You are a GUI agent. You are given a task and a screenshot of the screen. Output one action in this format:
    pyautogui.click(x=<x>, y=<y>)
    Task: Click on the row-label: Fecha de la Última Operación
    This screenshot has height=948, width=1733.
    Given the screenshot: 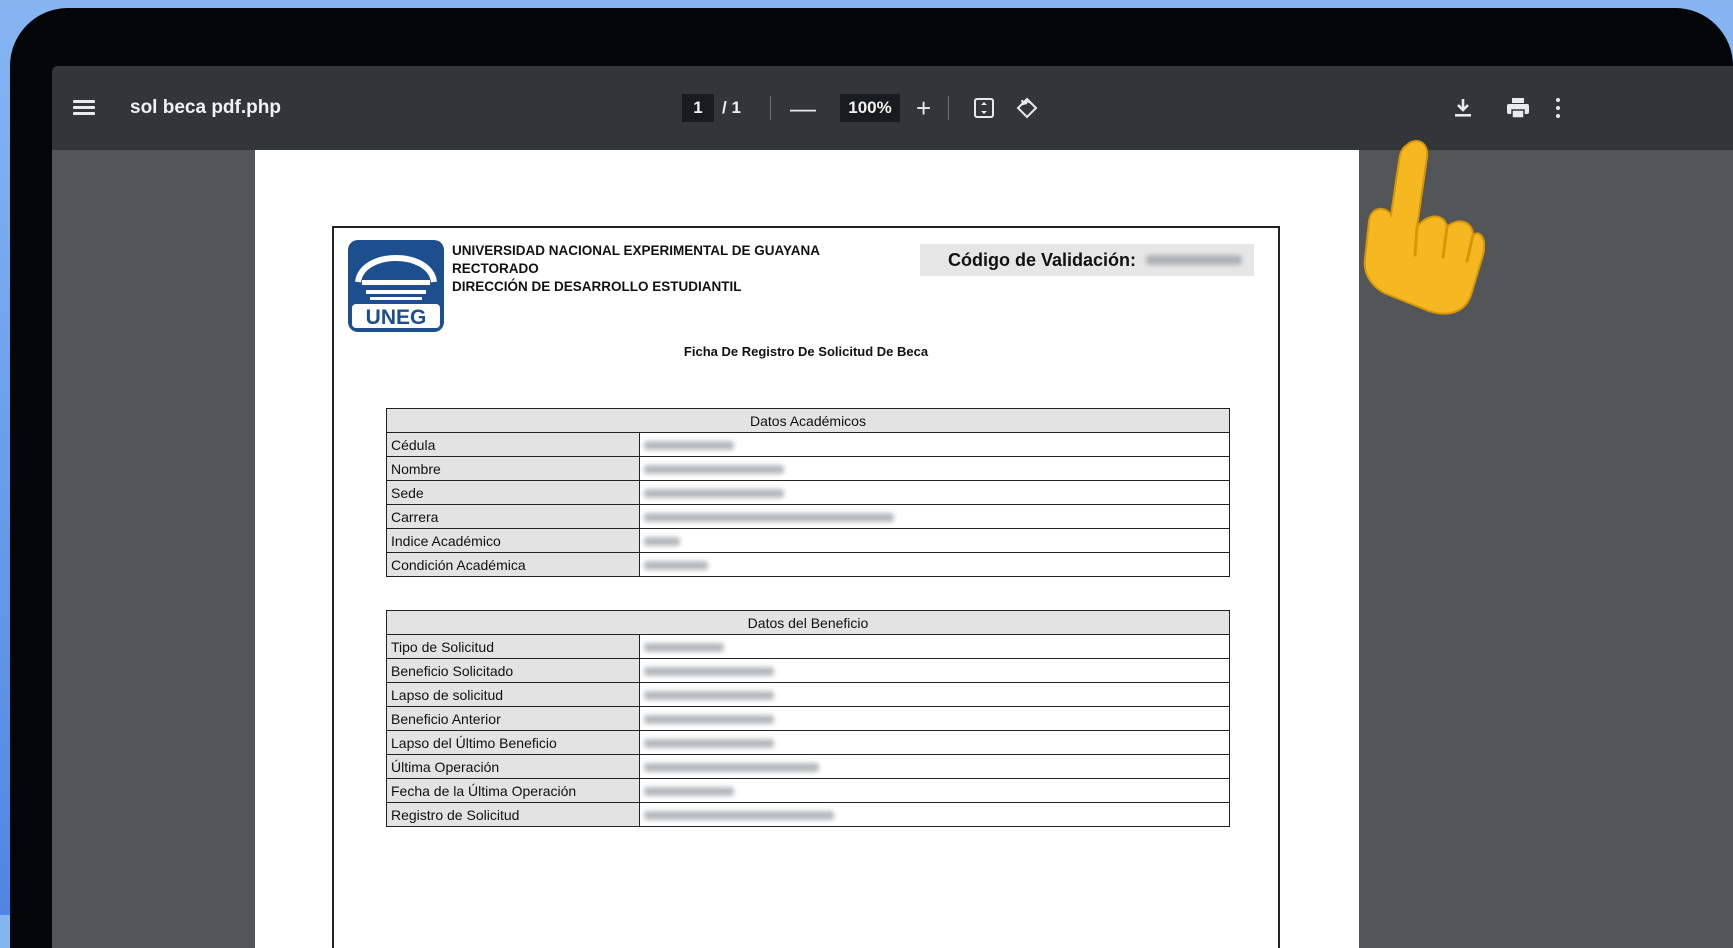 What is the action you would take?
    pyautogui.click(x=513, y=790)
    